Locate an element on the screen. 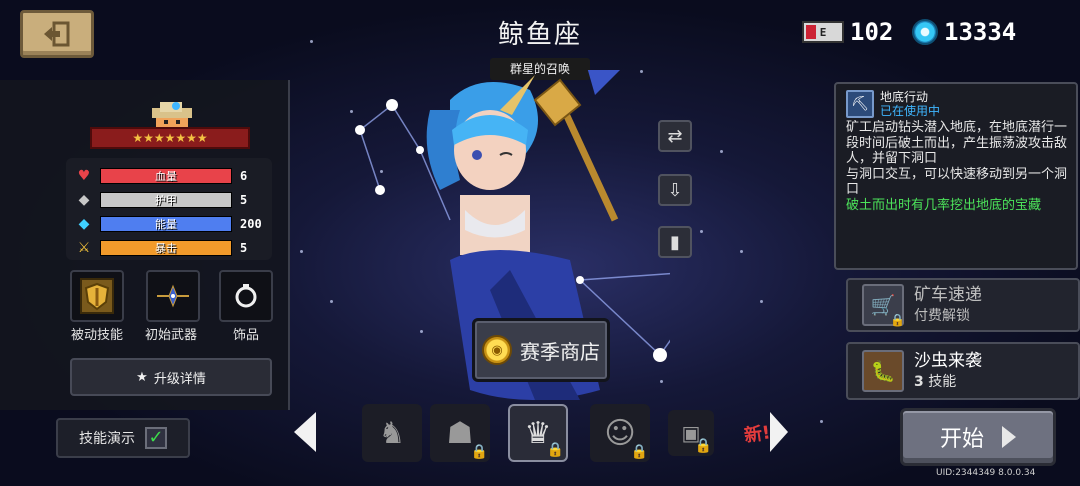  stat-row: ◆ 能量 200 is located at coordinates (169, 224).